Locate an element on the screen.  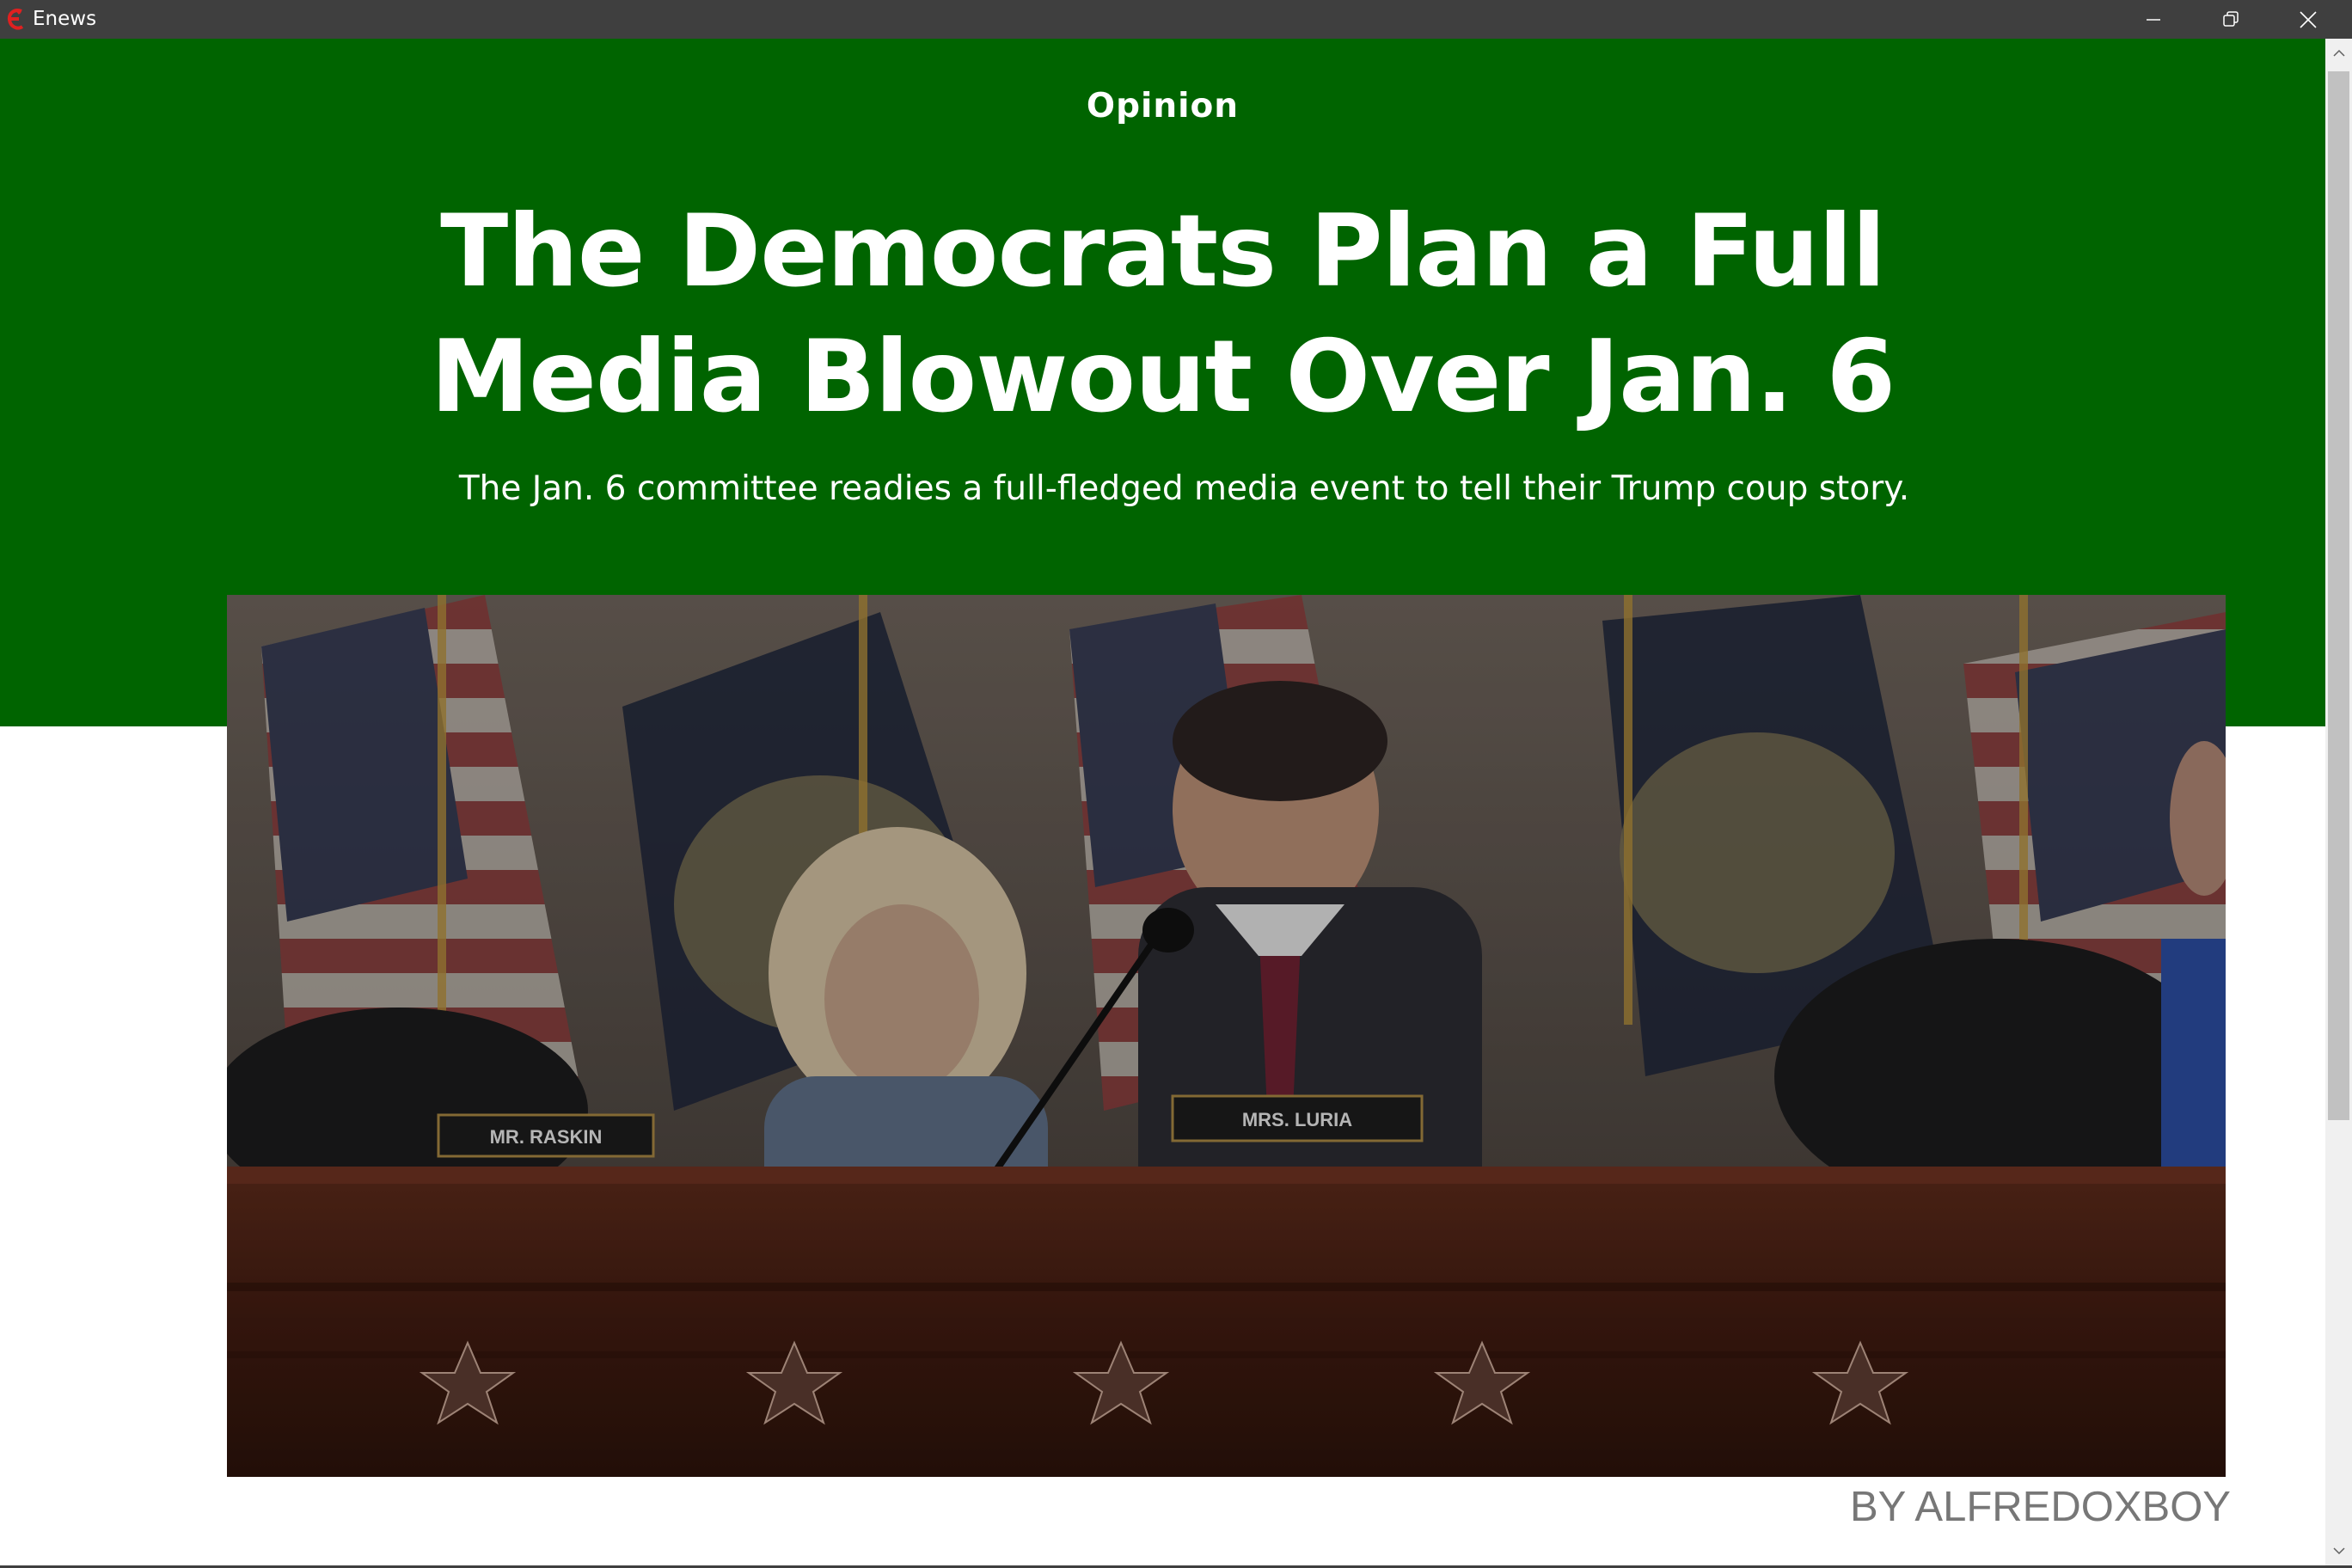
scroll-up-button is located at coordinates (2338, 53).